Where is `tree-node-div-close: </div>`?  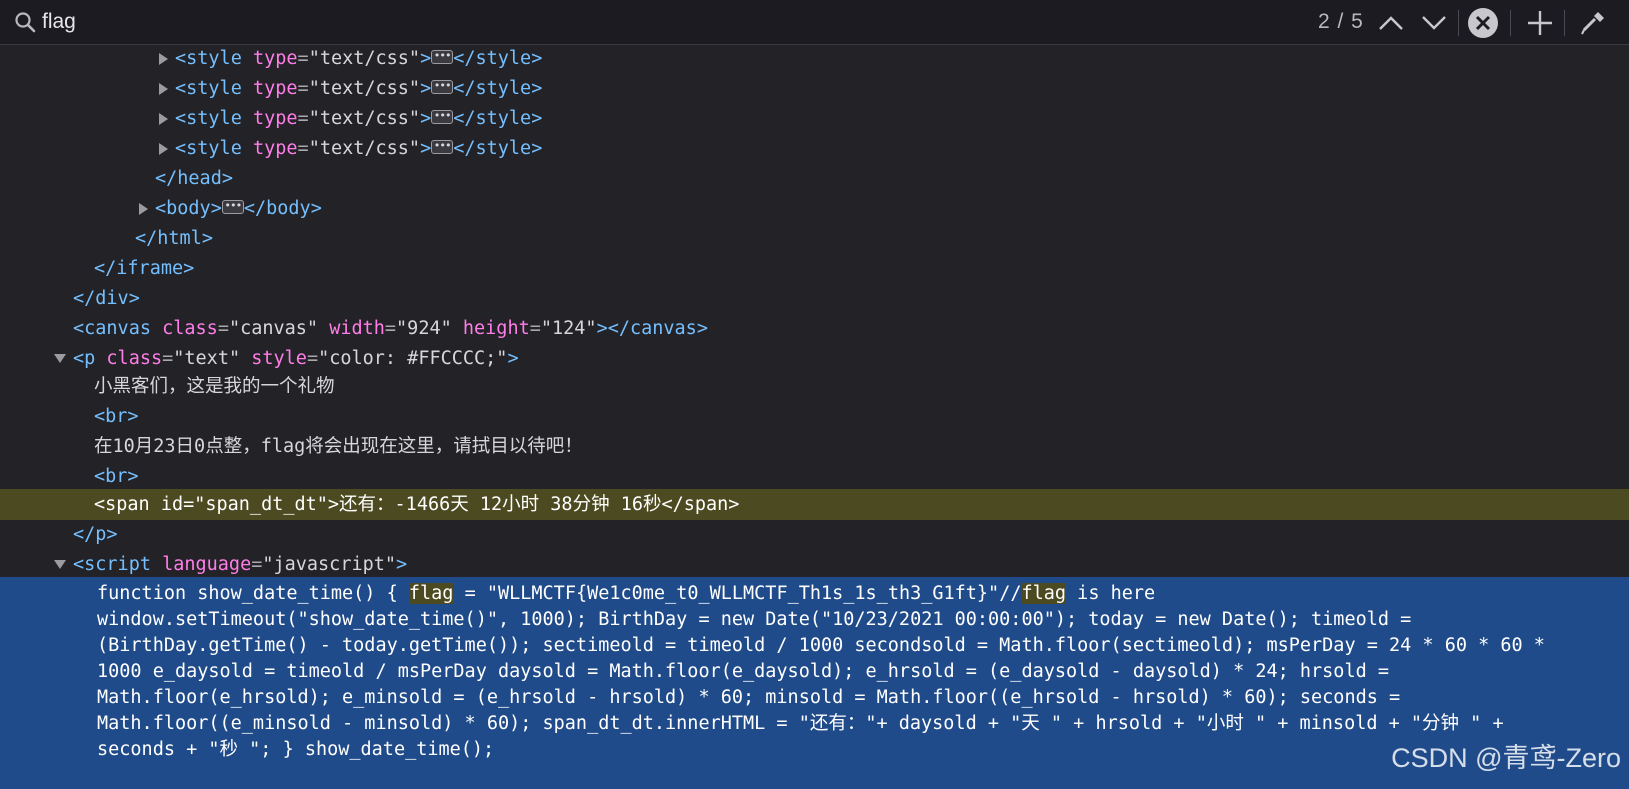
tree-node-div-close: </div> is located at coordinates (814, 298).